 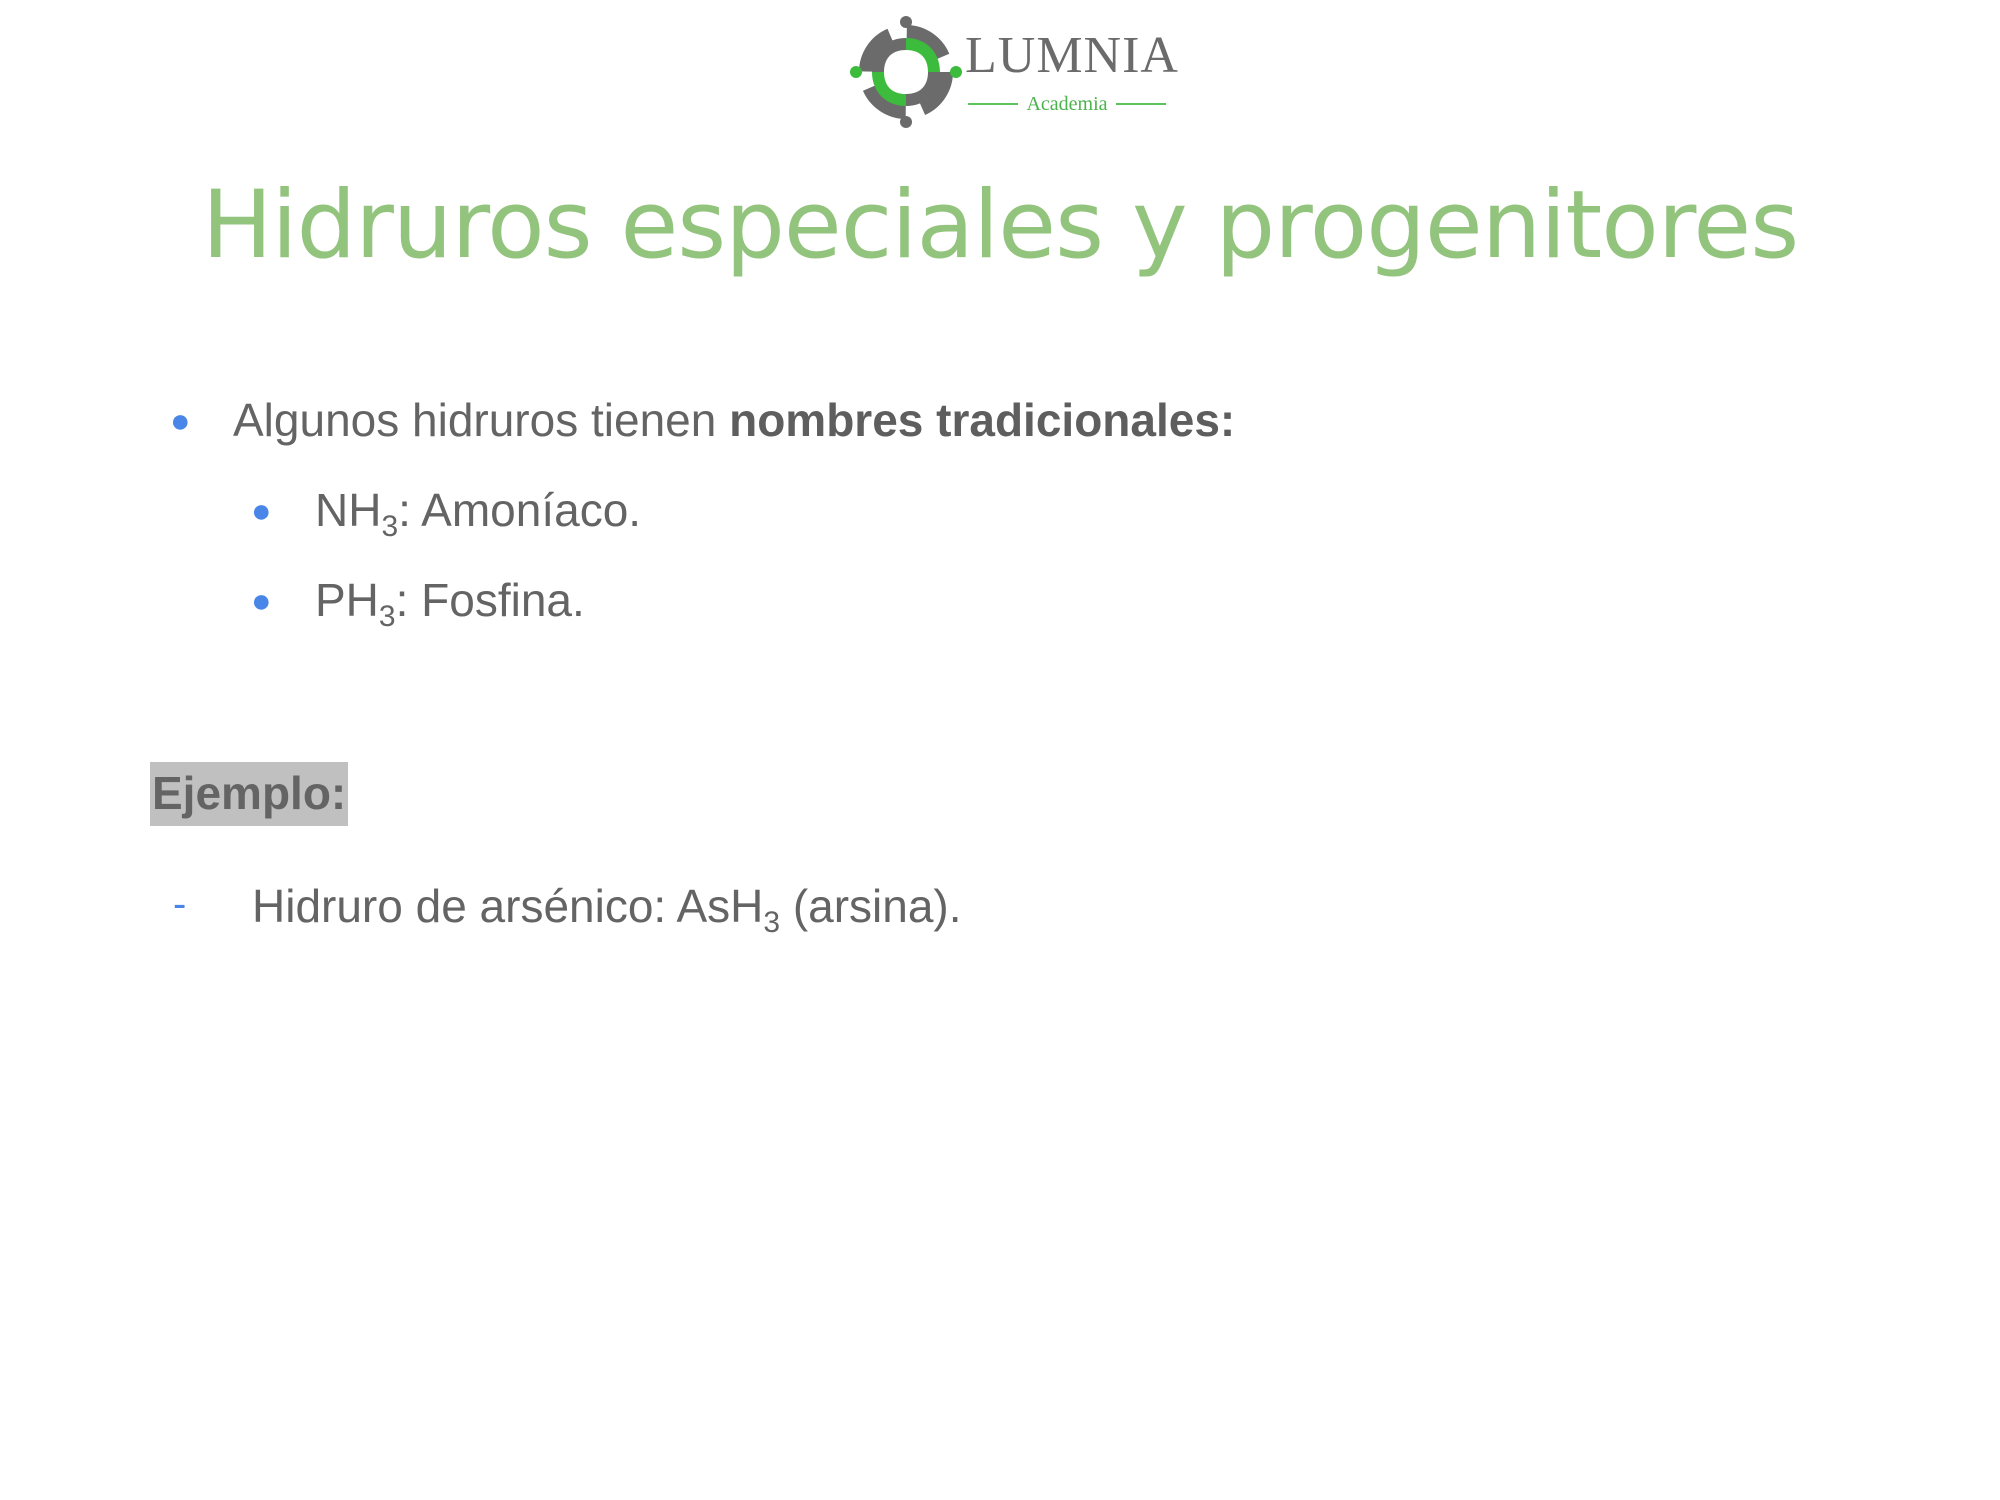 What do you see at coordinates (906, 72) in the screenshot?
I see `logo-mark-icon` at bounding box center [906, 72].